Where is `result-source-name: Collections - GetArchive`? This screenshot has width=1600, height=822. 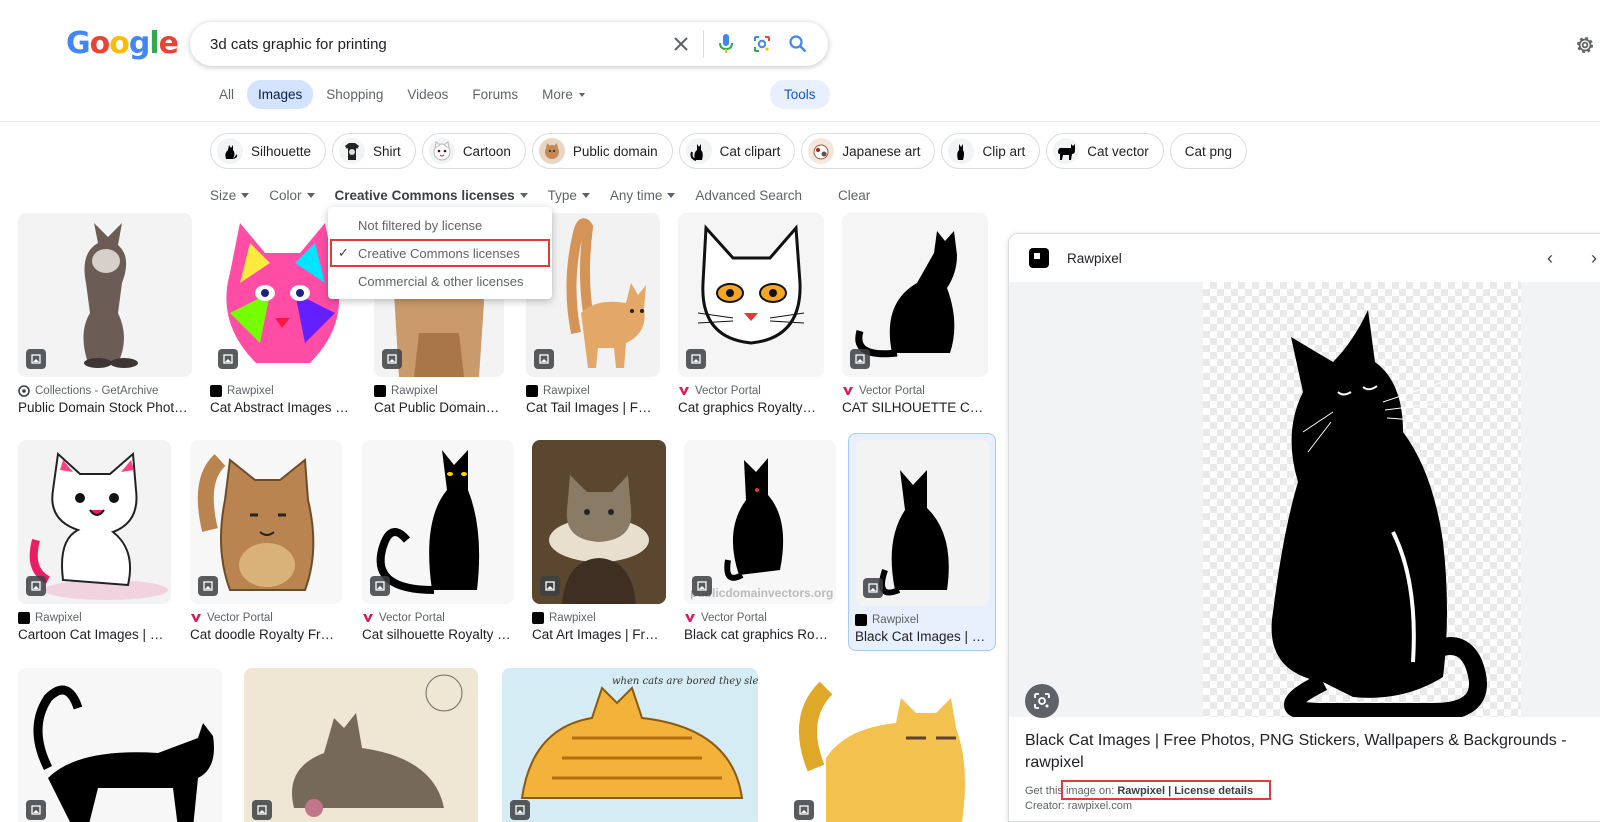 result-source-name: Collections - GetArchive is located at coordinates (97, 391).